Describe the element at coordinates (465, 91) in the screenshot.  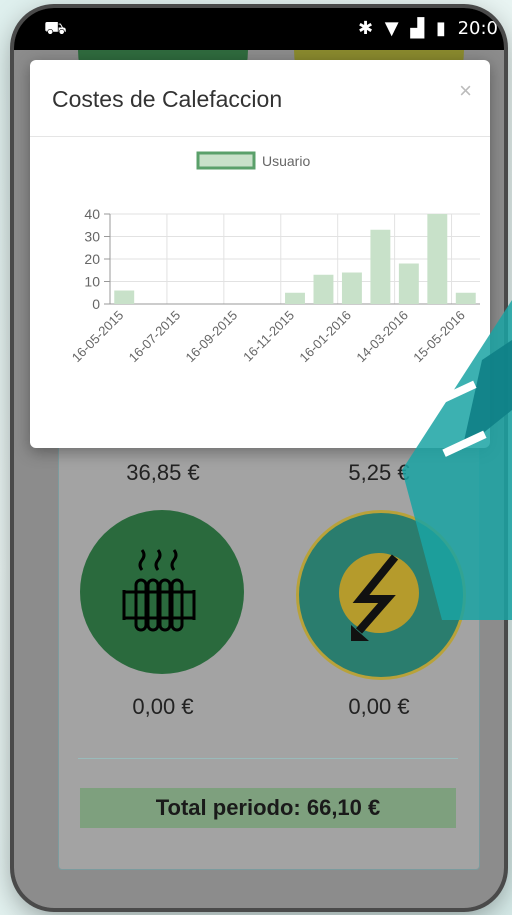
I see `close-button: ×` at that location.